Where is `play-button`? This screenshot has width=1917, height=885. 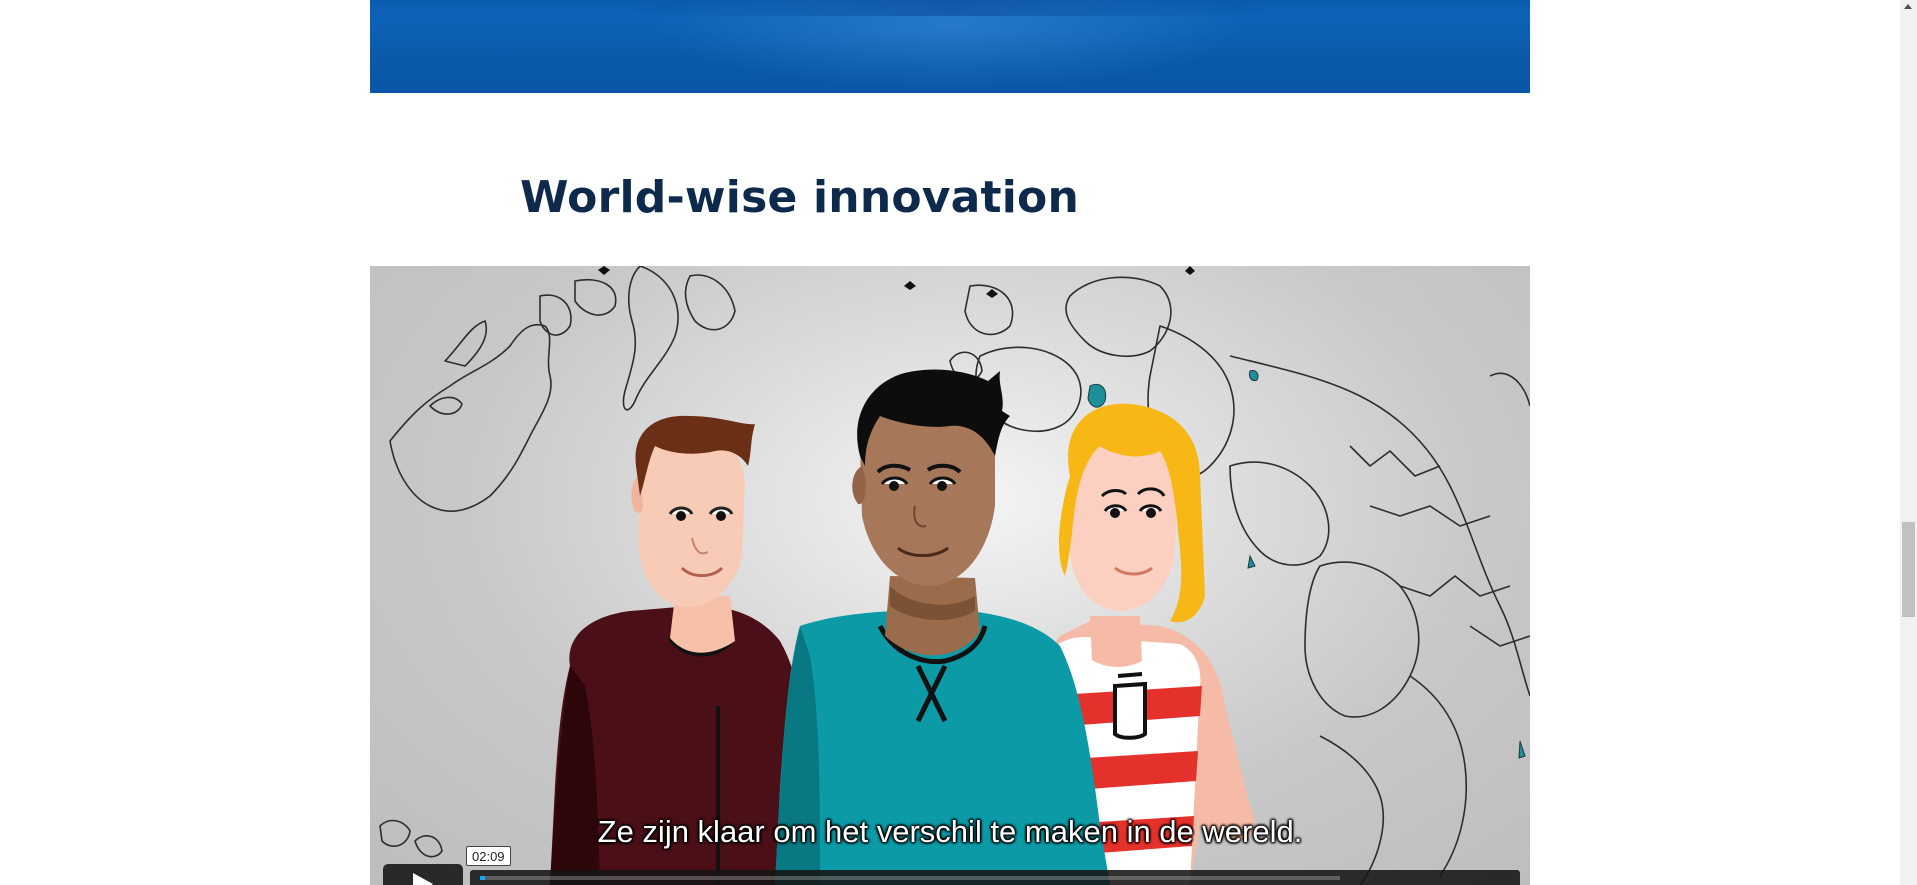
play-button is located at coordinates (423, 874).